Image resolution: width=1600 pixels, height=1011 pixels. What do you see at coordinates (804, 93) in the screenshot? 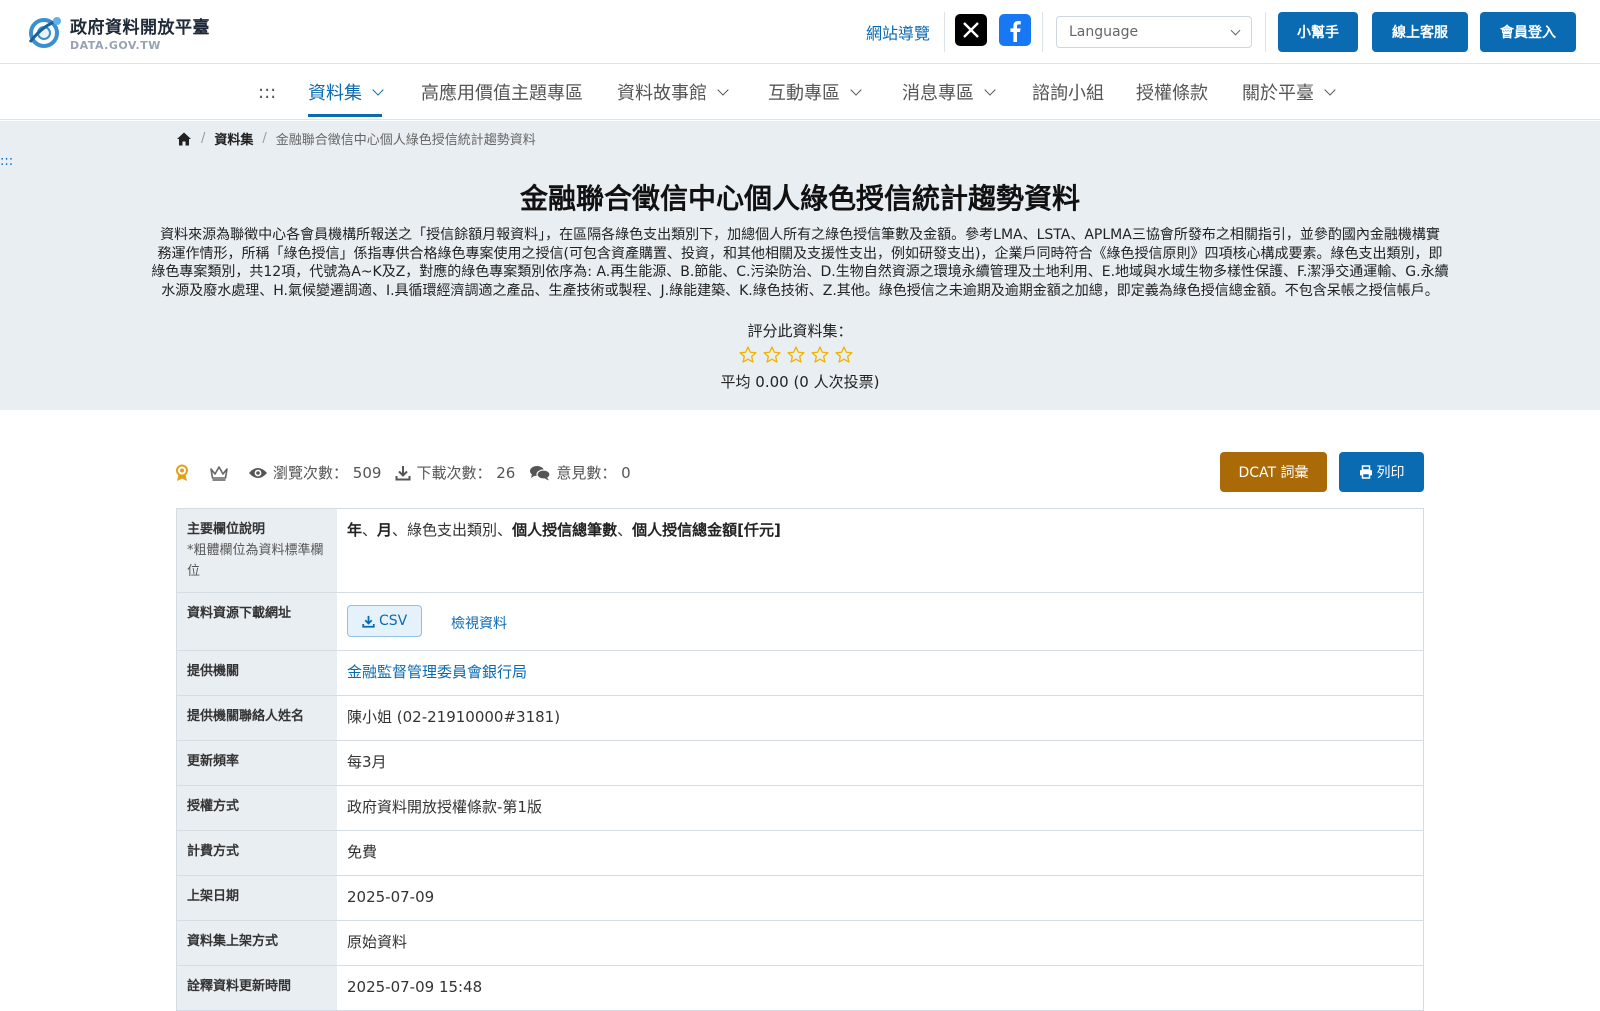
I see `nav-label: 互動專區` at bounding box center [804, 93].